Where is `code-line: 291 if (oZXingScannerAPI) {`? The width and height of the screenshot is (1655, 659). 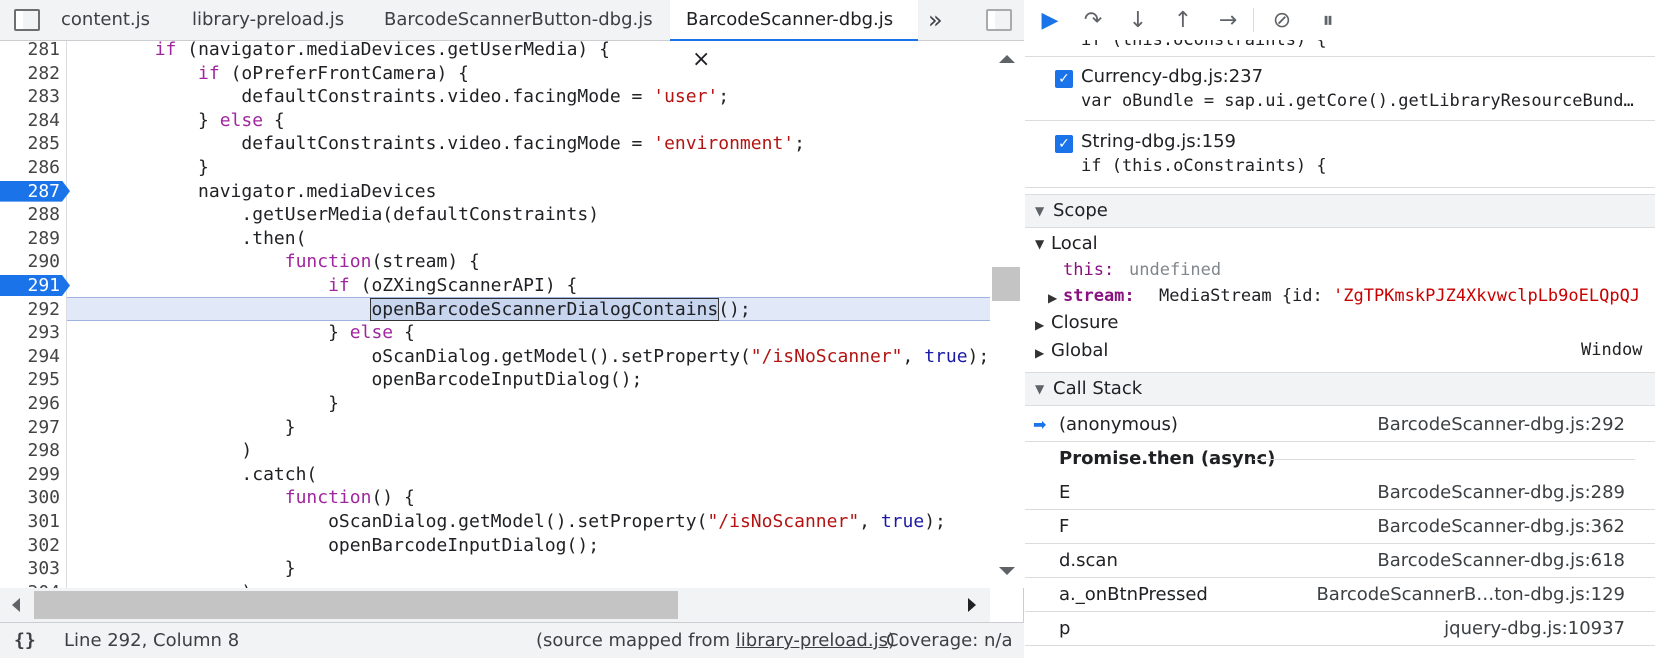 code-line: 291 if (oZXingScannerAPI) { is located at coordinates (495, 286).